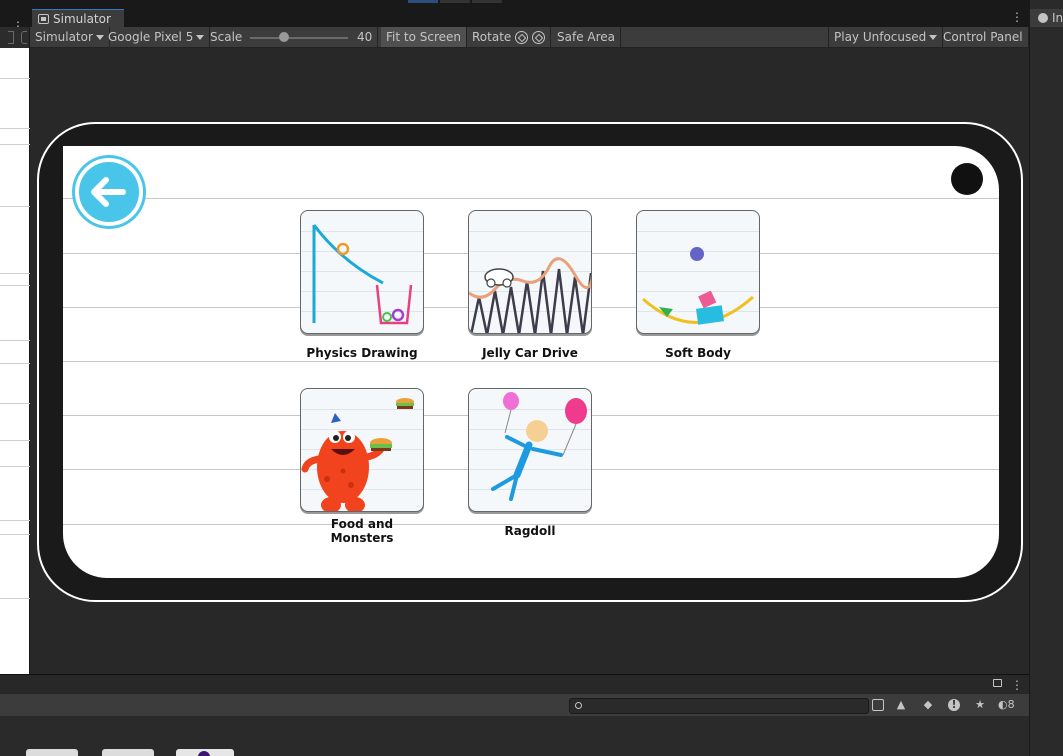  I want to click on search-by-type-icon, so click(878, 705).